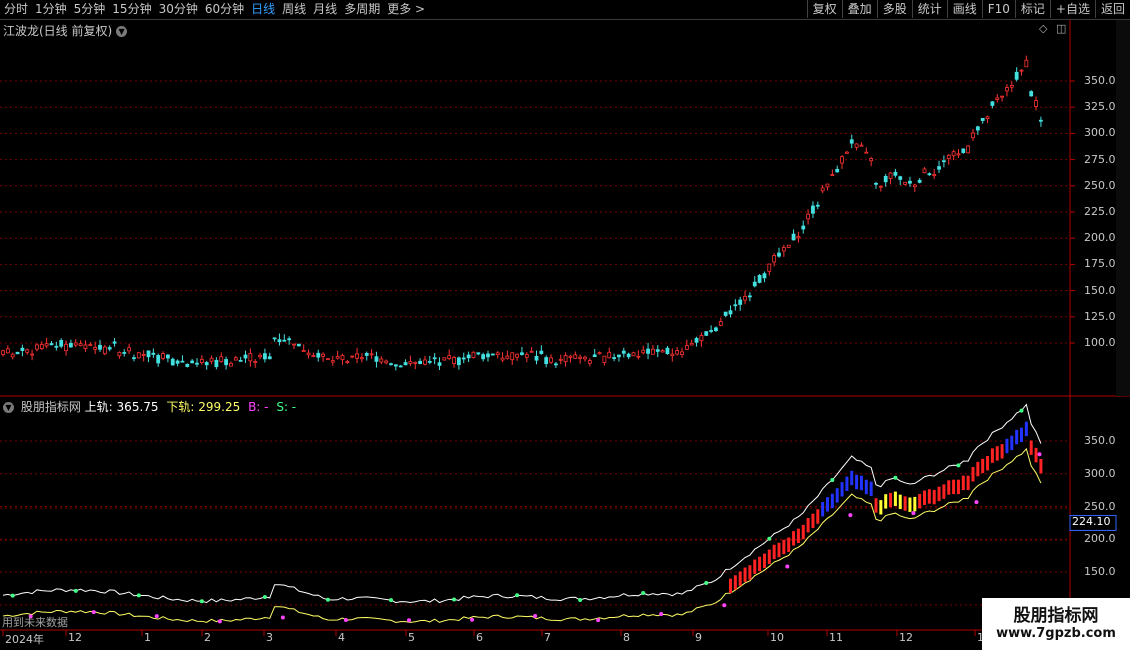  I want to click on time-axis-label: 10, so click(777, 637).